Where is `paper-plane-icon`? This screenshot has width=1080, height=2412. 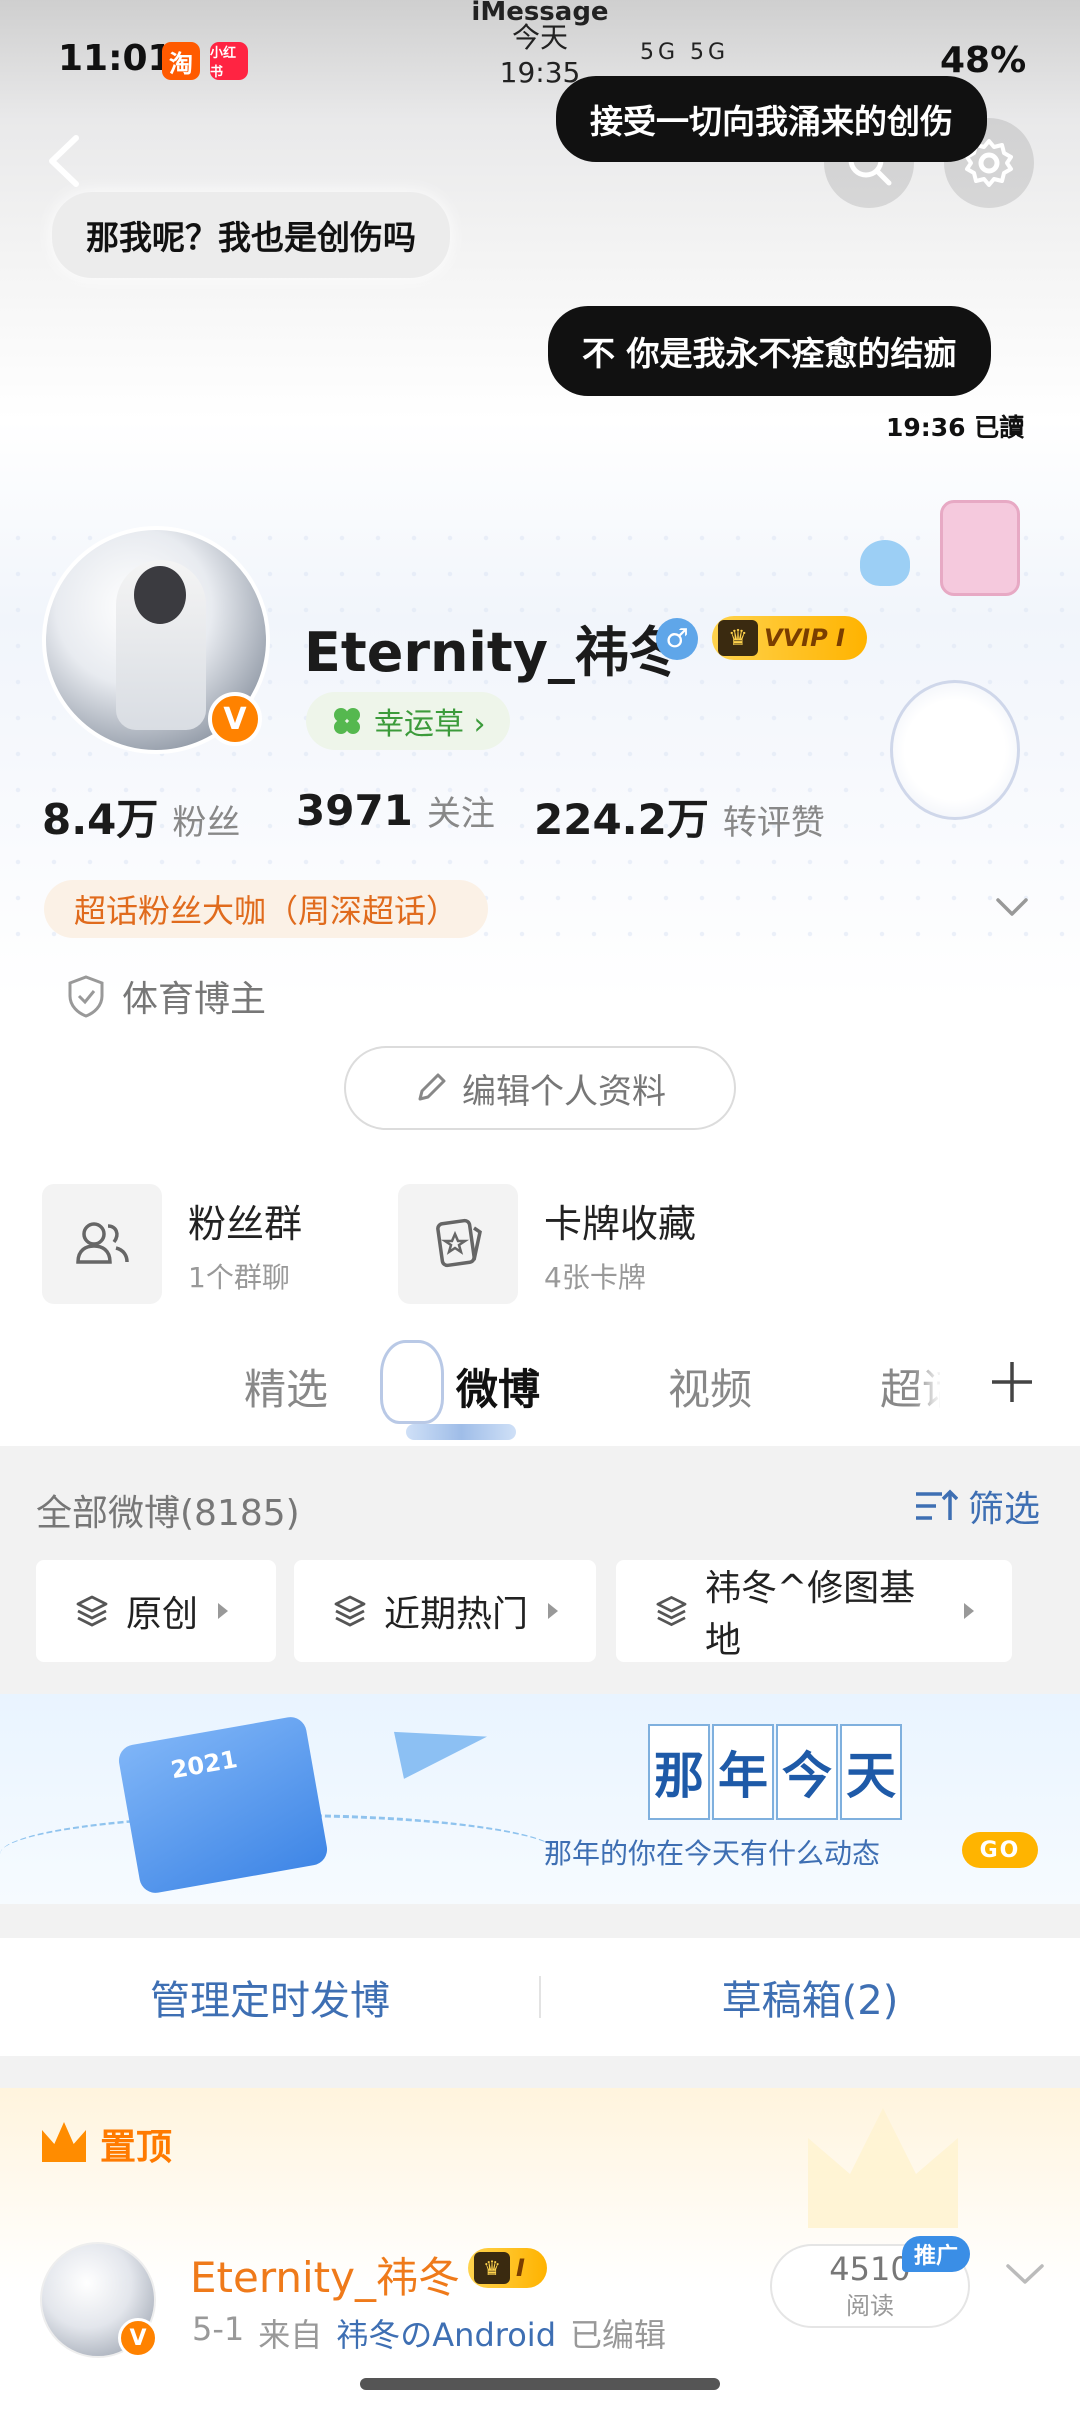 paper-plane-icon is located at coordinates (443, 1746).